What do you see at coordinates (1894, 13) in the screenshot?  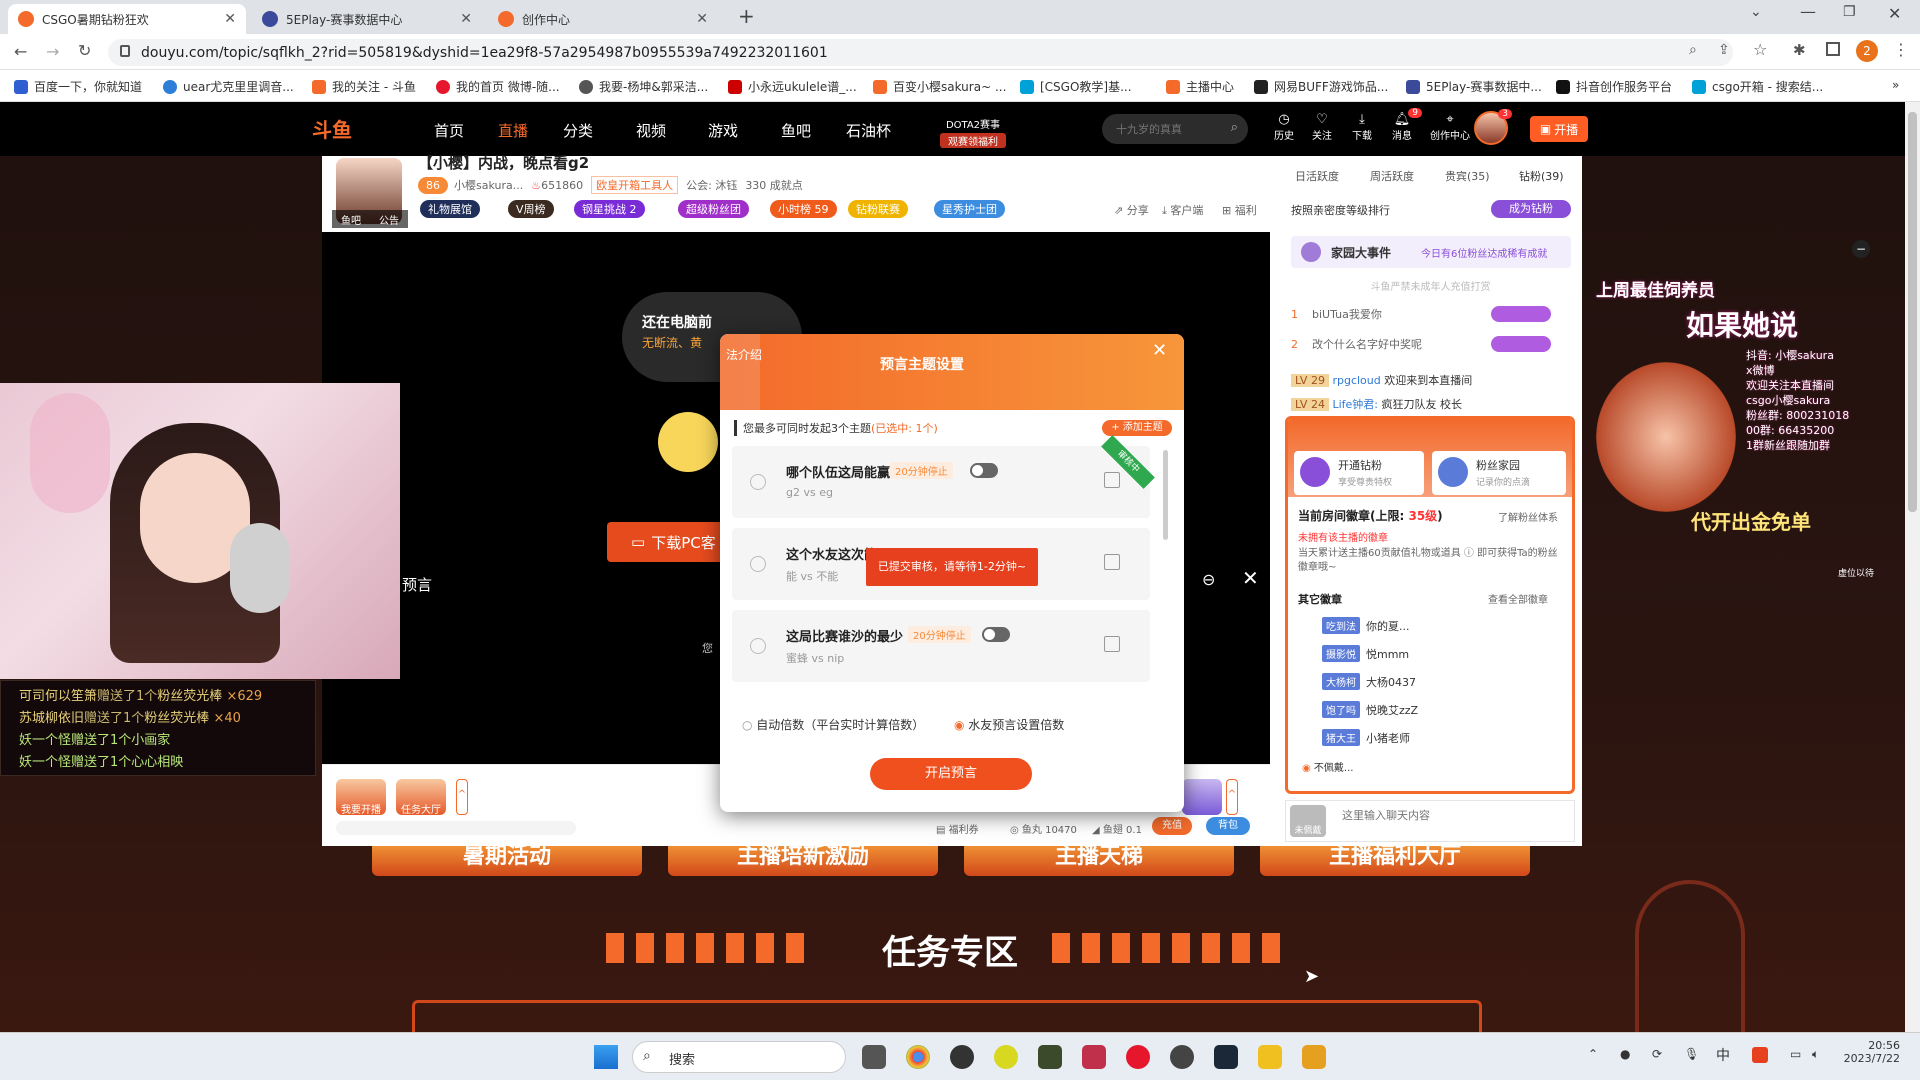 I see `close-window-icon: ✕` at bounding box center [1894, 13].